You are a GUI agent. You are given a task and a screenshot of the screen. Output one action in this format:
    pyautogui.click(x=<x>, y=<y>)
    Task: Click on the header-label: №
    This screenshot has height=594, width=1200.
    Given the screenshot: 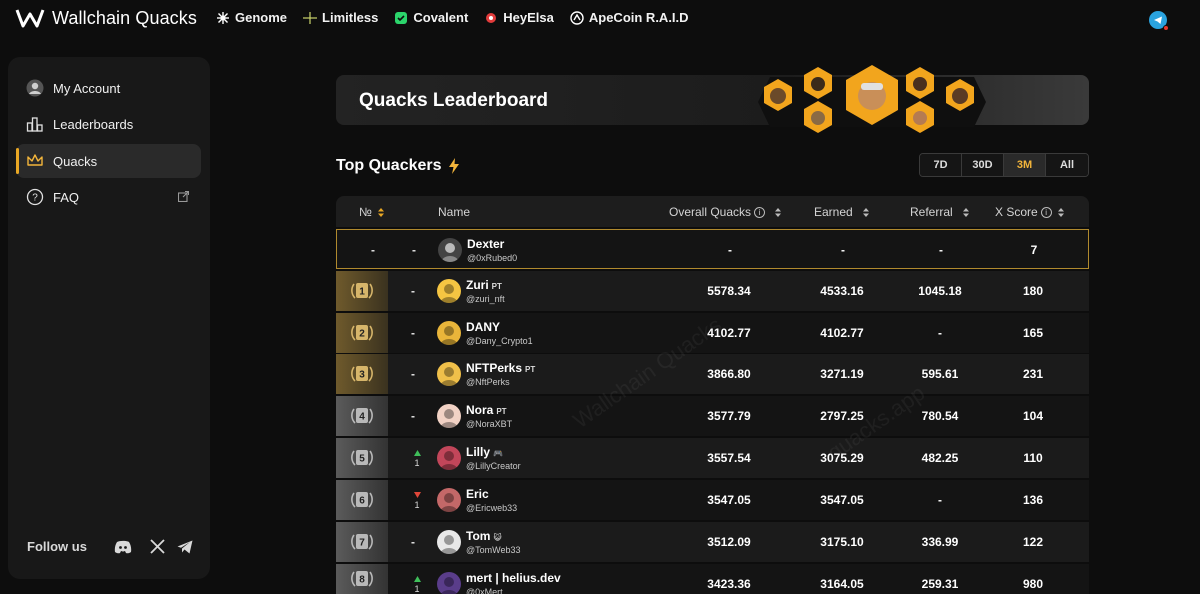 What is the action you would take?
    pyautogui.click(x=365, y=212)
    